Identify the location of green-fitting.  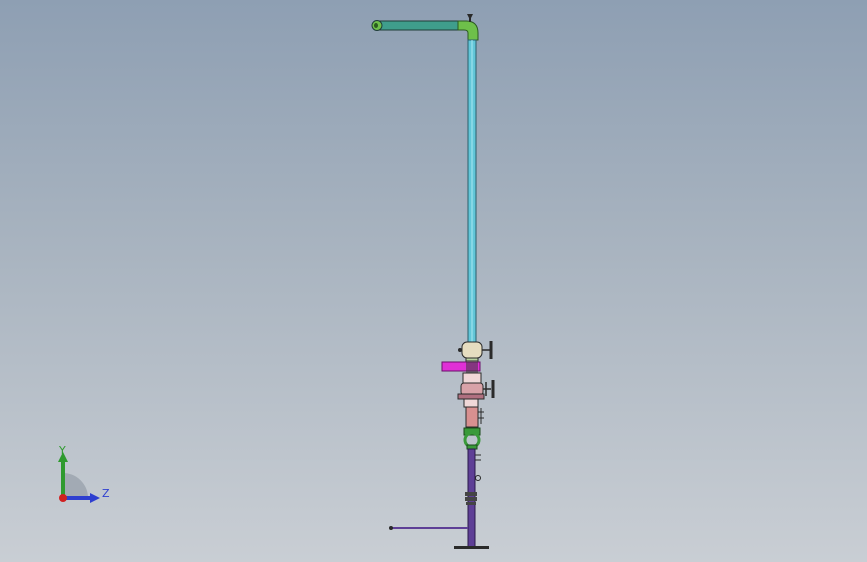
(472, 438).